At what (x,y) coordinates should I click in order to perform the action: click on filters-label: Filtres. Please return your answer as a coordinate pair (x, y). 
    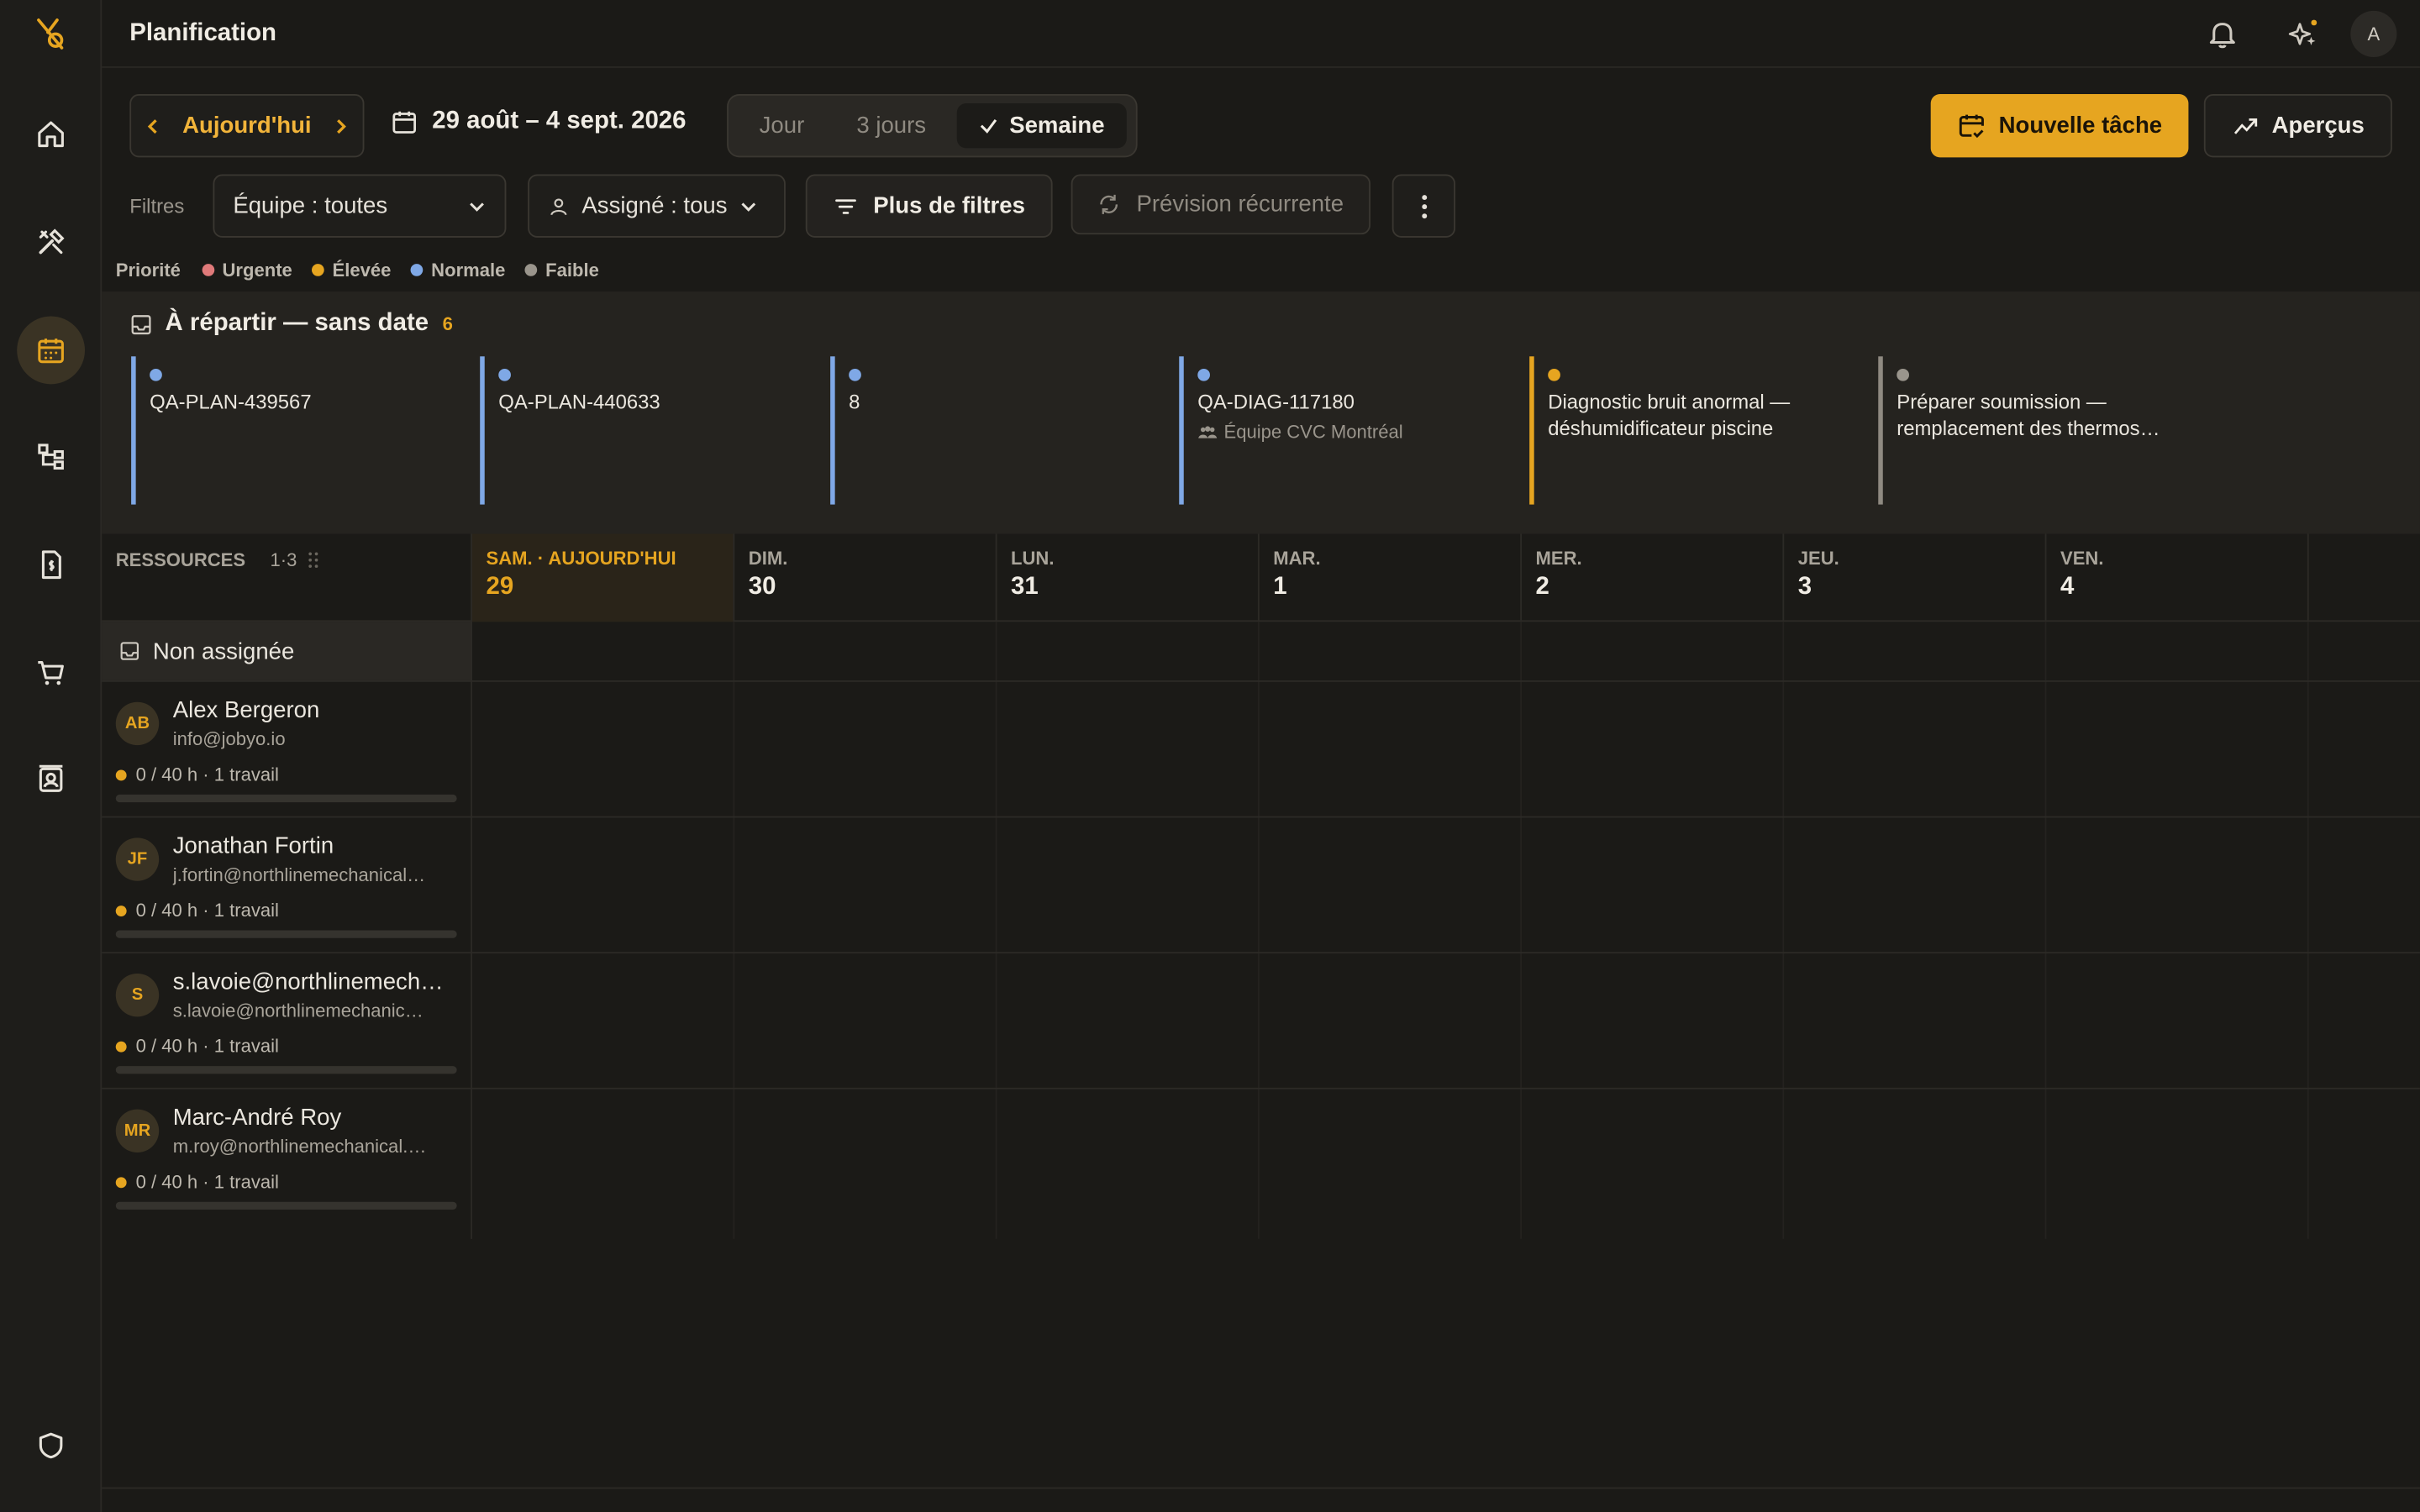
    Looking at the image, I should click on (157, 206).